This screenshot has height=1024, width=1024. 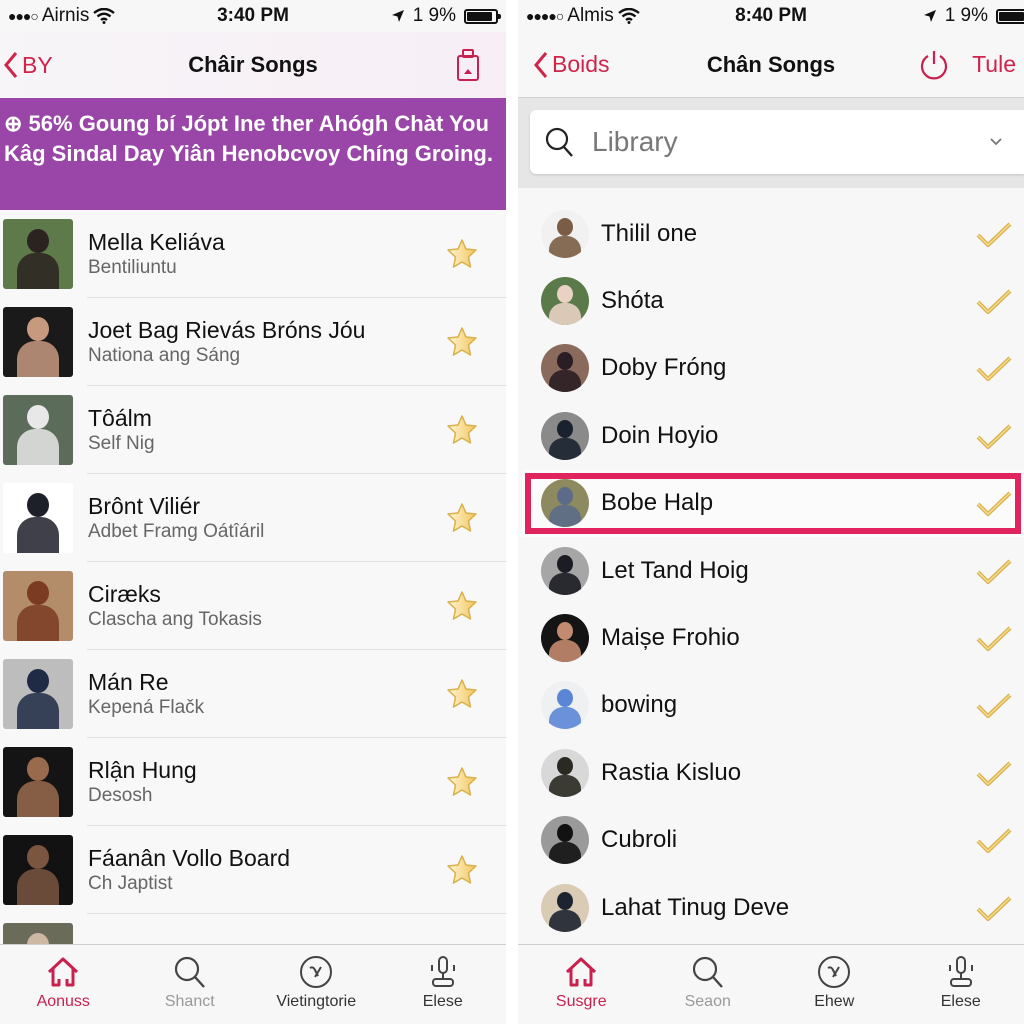 What do you see at coordinates (253, 606) in the screenshot?
I see `song-list-item: Ciræks Clascha ang Tokasis` at bounding box center [253, 606].